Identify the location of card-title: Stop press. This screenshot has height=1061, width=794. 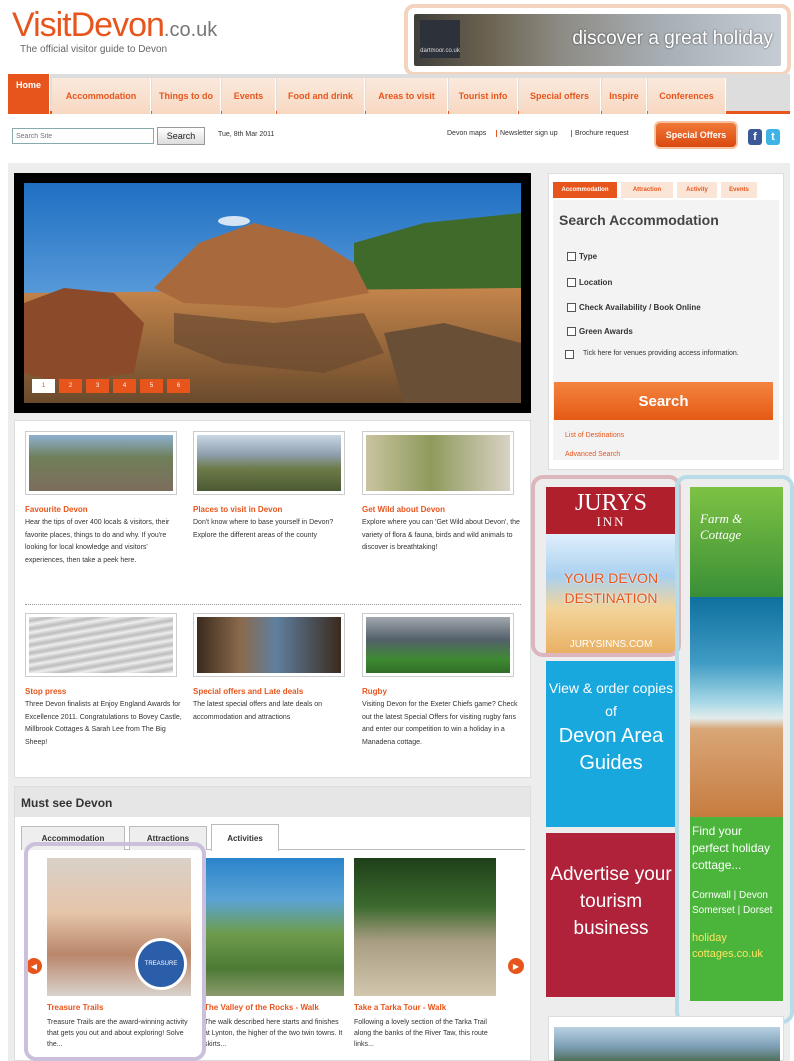
(106, 691).